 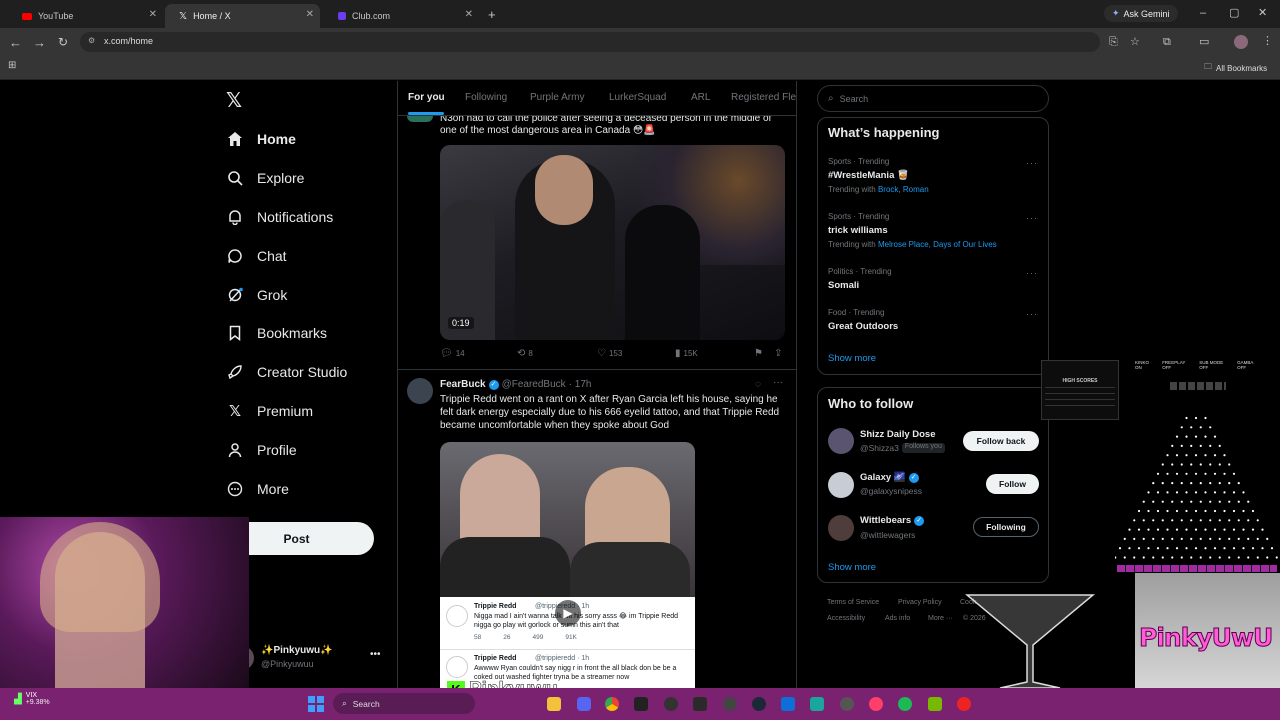 I want to click on app-icon-k, so click(x=730, y=704).